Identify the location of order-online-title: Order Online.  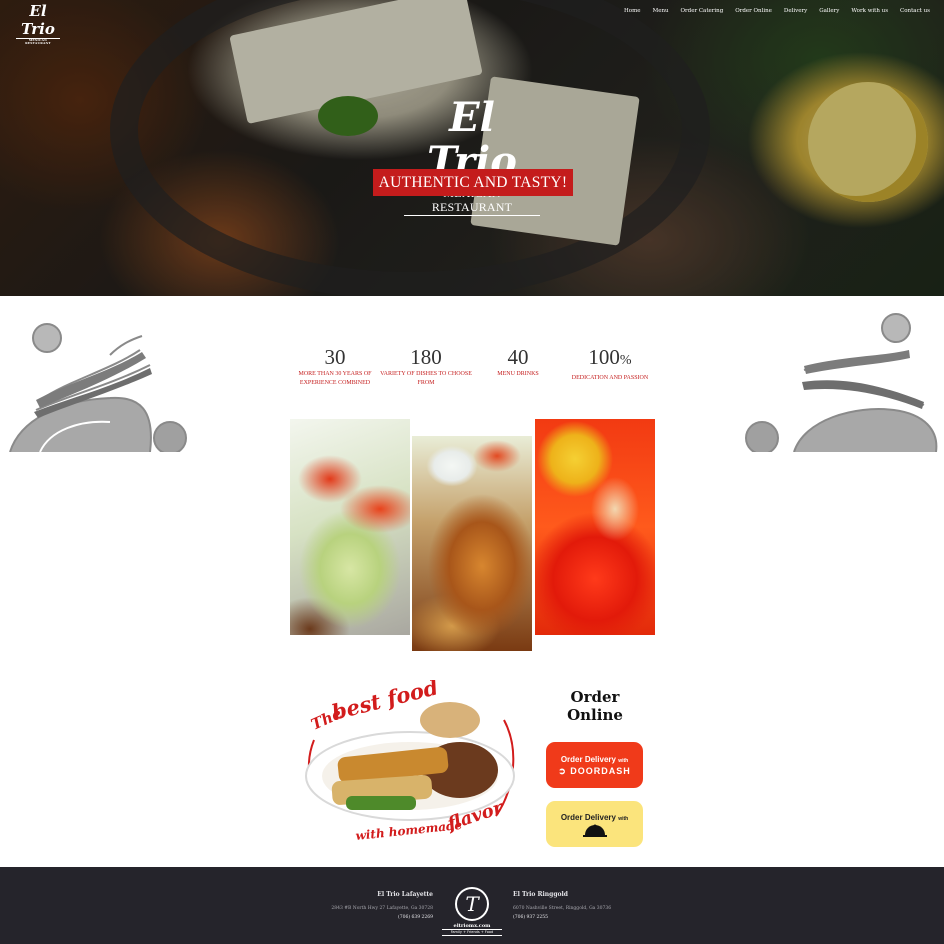
(595, 706).